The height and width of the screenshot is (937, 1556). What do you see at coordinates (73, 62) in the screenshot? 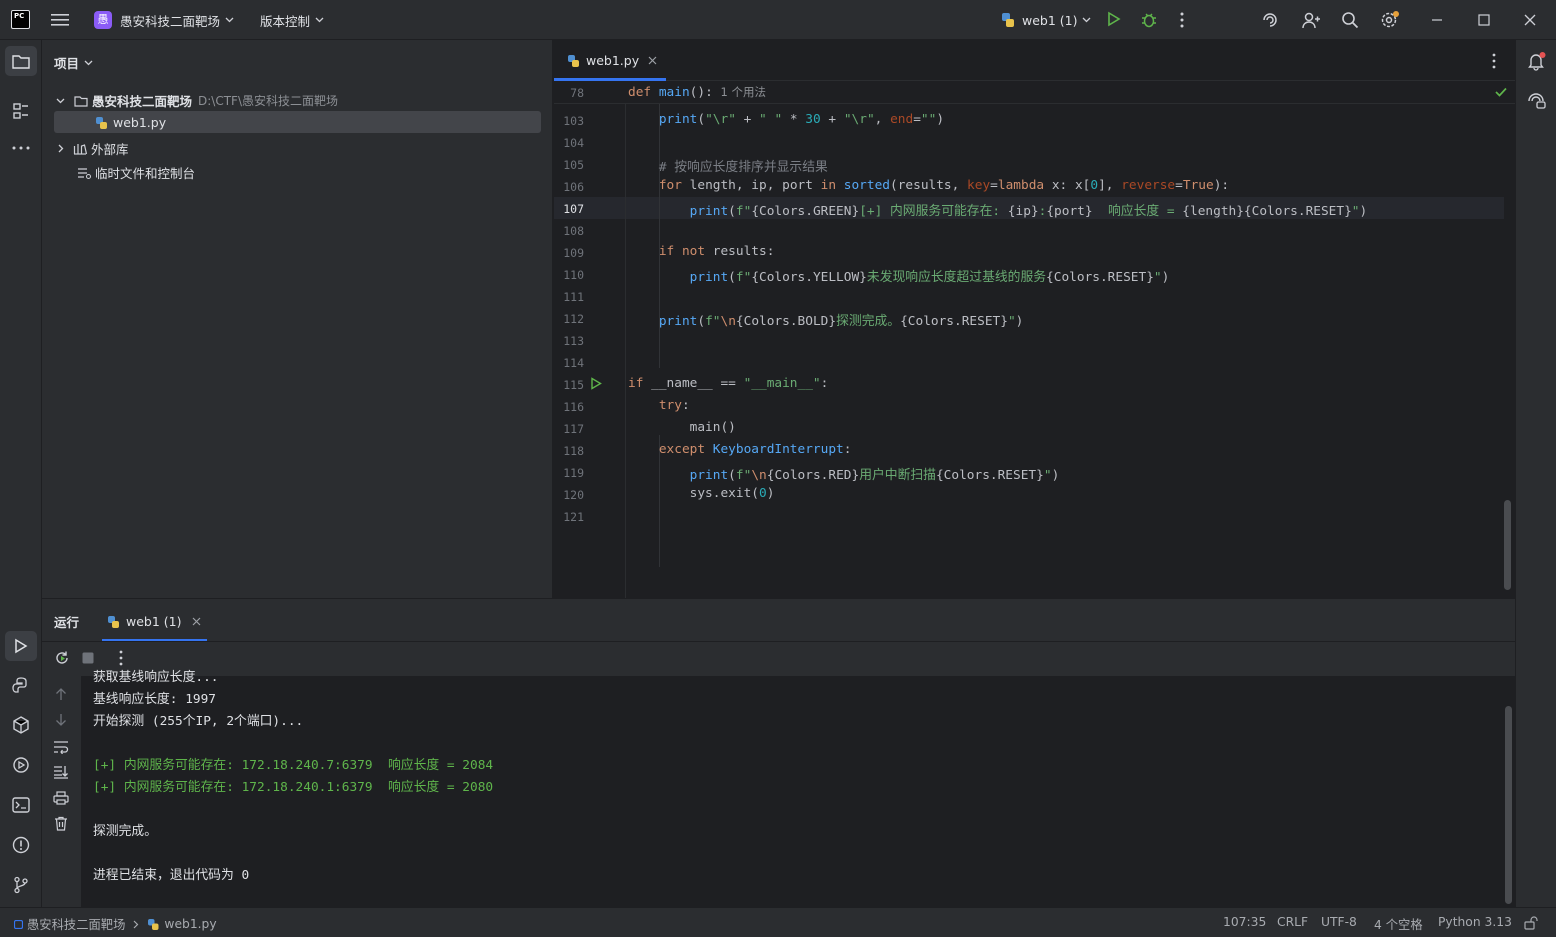
I see `project-panel-header: 项目` at bounding box center [73, 62].